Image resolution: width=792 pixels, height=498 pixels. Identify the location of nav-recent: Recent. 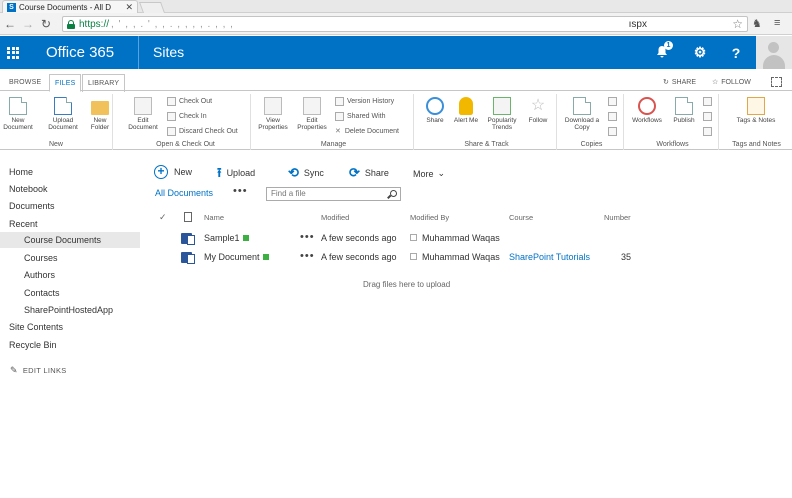
(23, 224).